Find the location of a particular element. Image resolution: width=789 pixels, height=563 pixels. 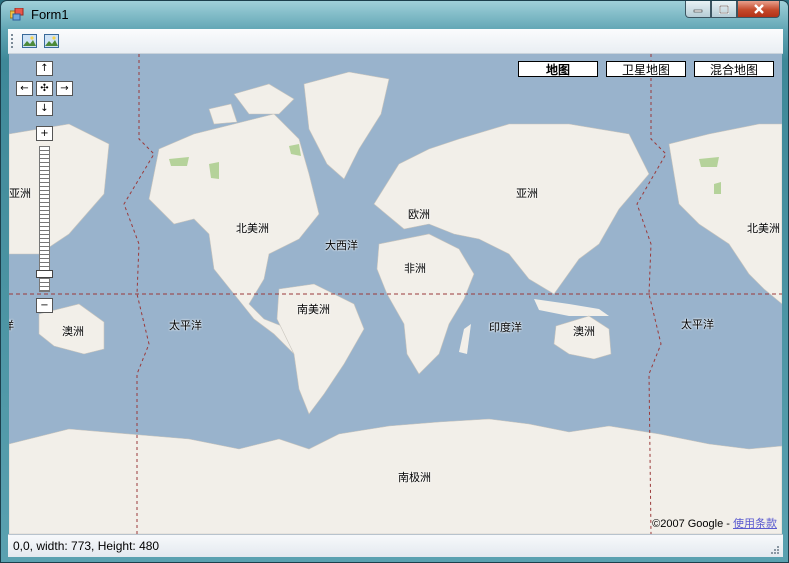

label-pacific-left: 太平洋 is located at coordinates (185, 325).